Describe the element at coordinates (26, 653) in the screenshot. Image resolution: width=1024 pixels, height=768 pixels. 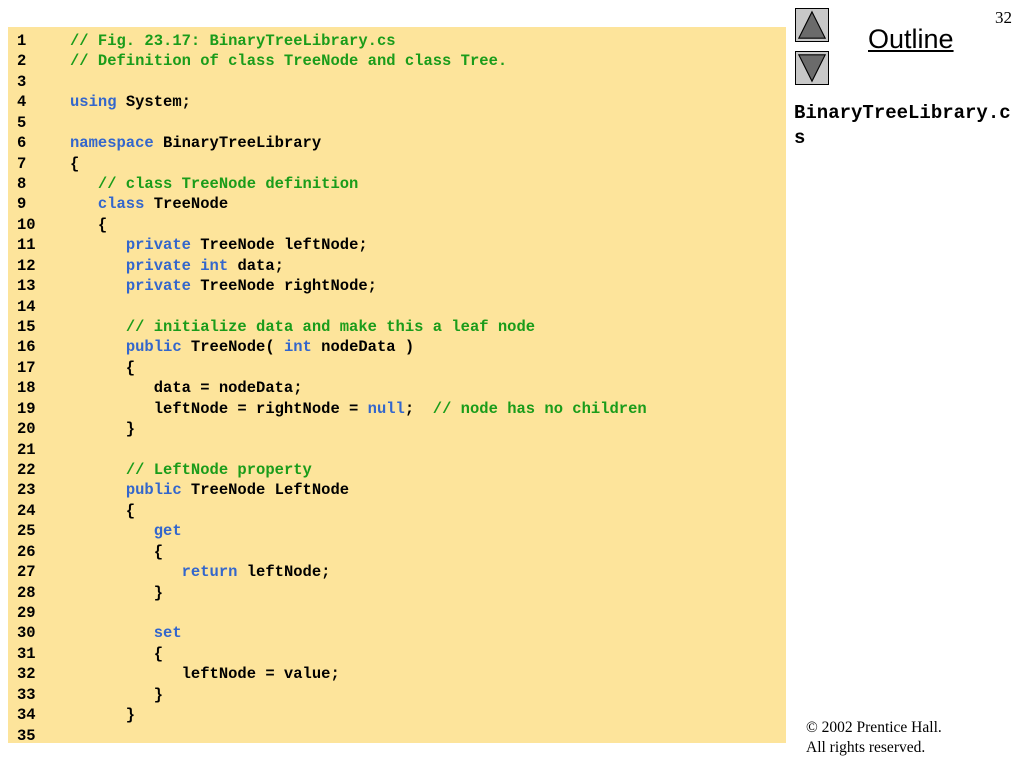
I see `line-number: 31` at that location.